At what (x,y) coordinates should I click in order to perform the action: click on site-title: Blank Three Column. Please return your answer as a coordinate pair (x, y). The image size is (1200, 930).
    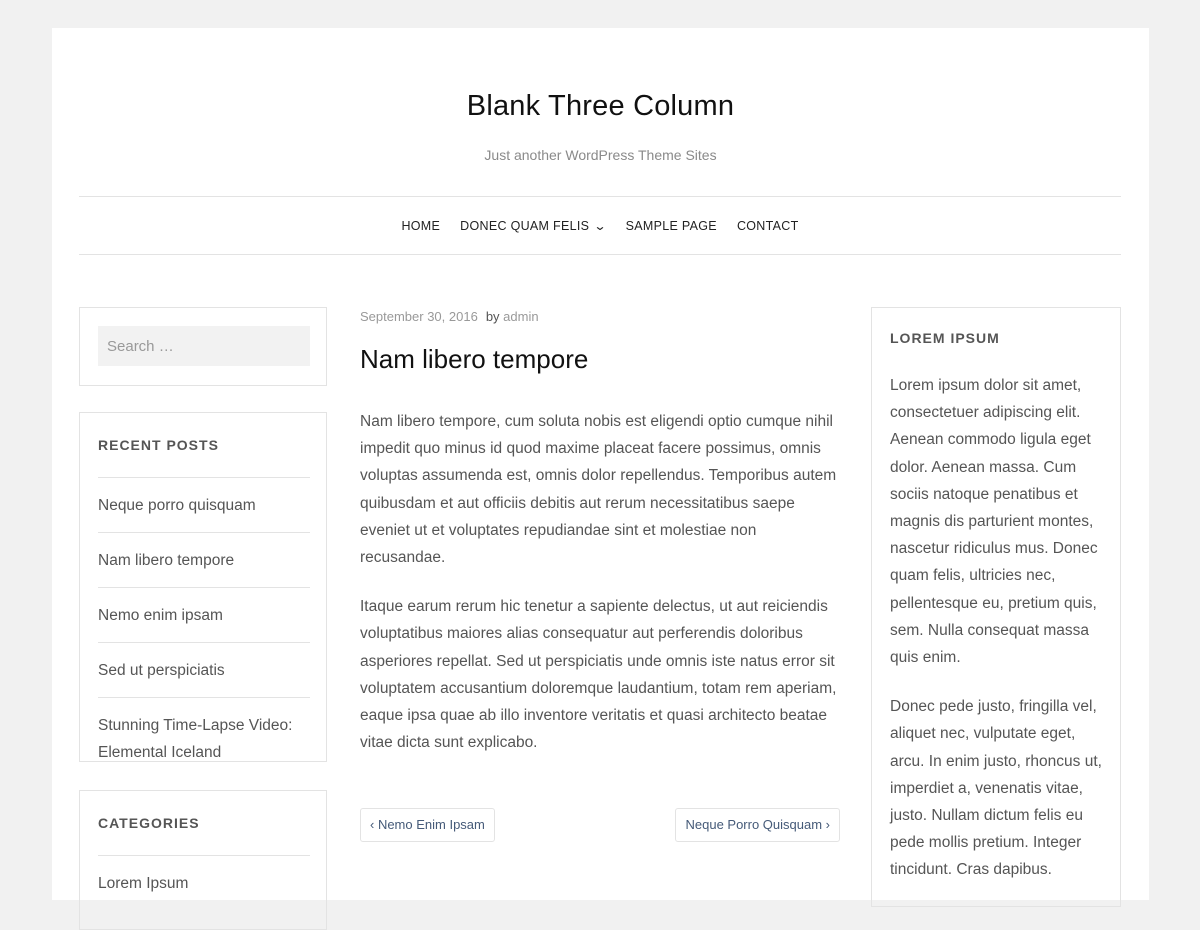
    Looking at the image, I should click on (600, 106).